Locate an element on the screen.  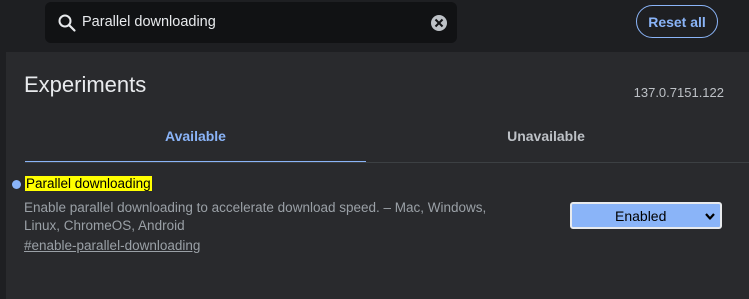
tab-available-label: Available is located at coordinates (195, 136).